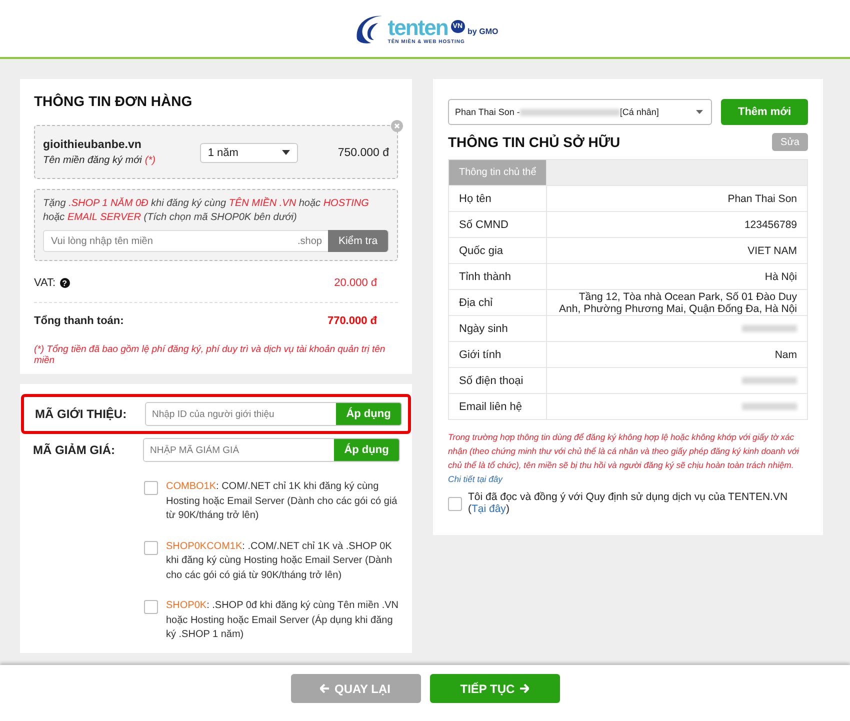 This screenshot has width=850, height=721. What do you see at coordinates (497, 173) in the screenshot?
I see `table-header: Thông tin chủ thể` at bounding box center [497, 173].